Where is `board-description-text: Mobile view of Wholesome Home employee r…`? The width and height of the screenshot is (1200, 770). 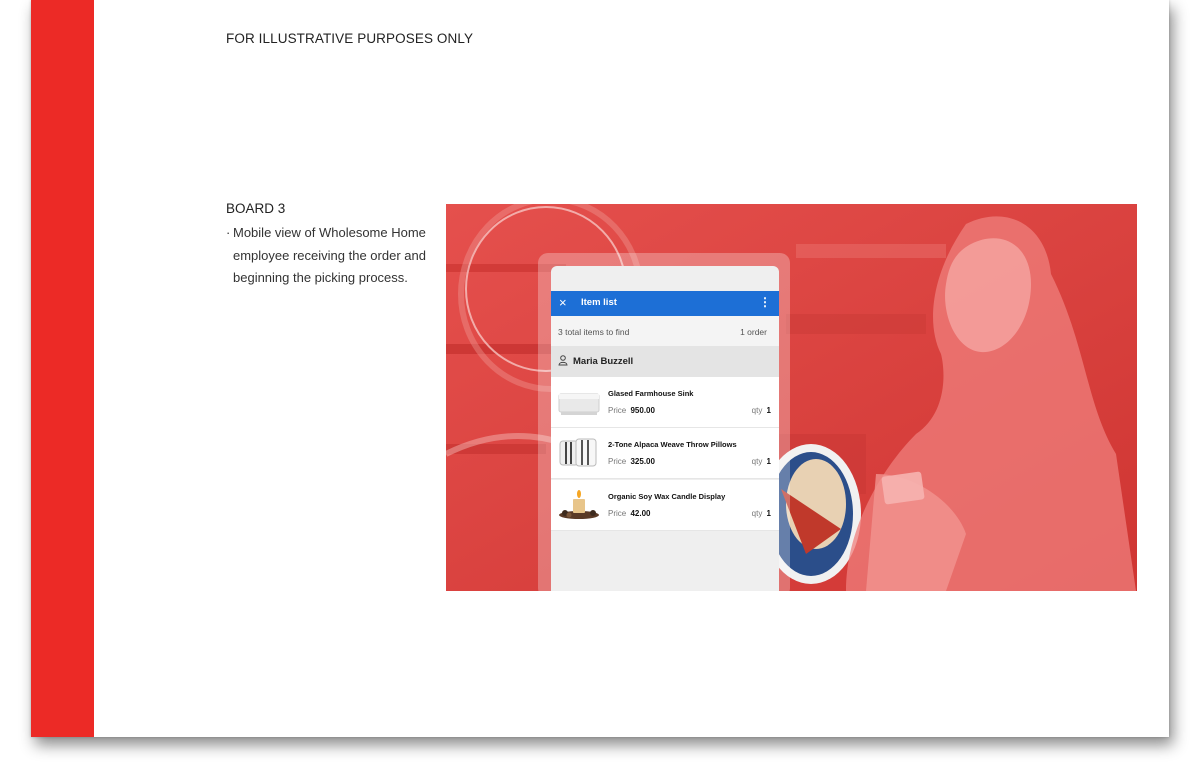 board-description-text: Mobile view of Wholesome Home employee r… is located at coordinates (329, 255).